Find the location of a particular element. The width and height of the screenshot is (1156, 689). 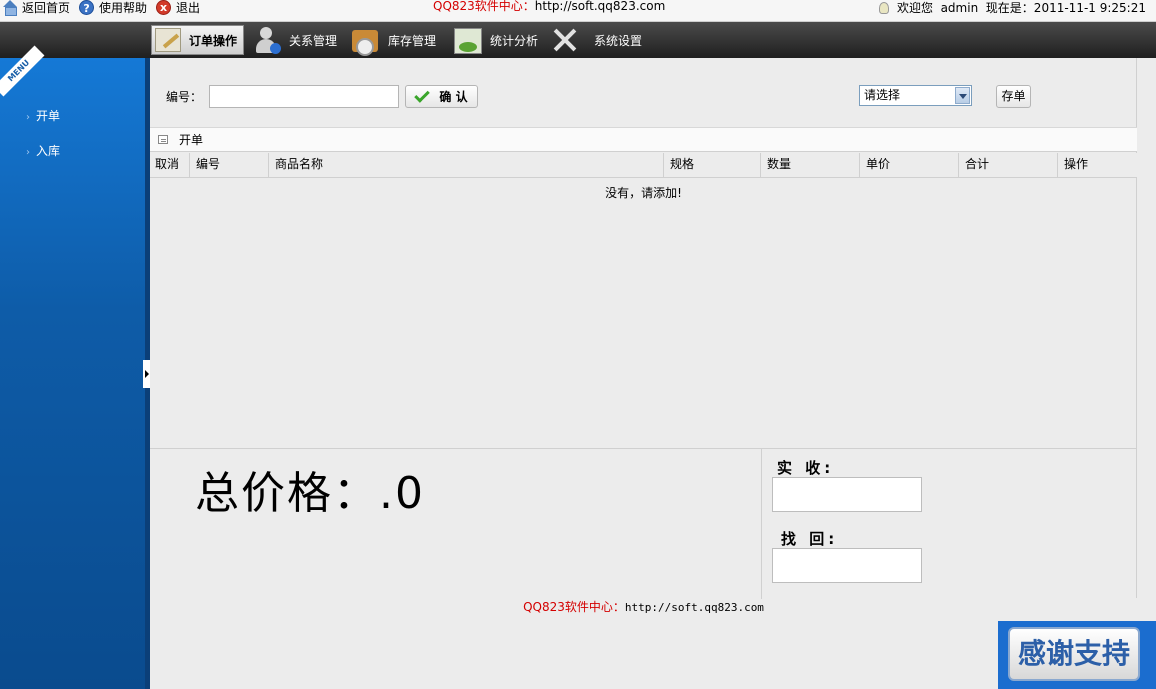

total-price: 总价格：.0 is located at coordinates (310, 489).